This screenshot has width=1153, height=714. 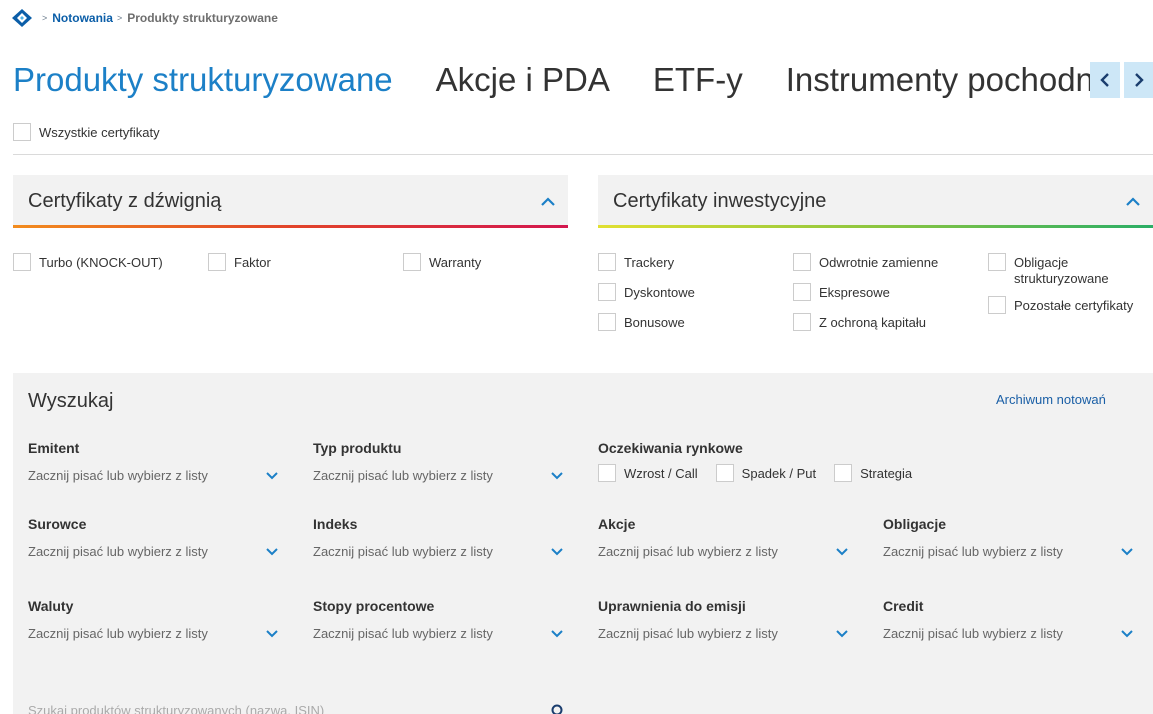 What do you see at coordinates (54, 448) in the screenshot?
I see `emitent-label: Emitent` at bounding box center [54, 448].